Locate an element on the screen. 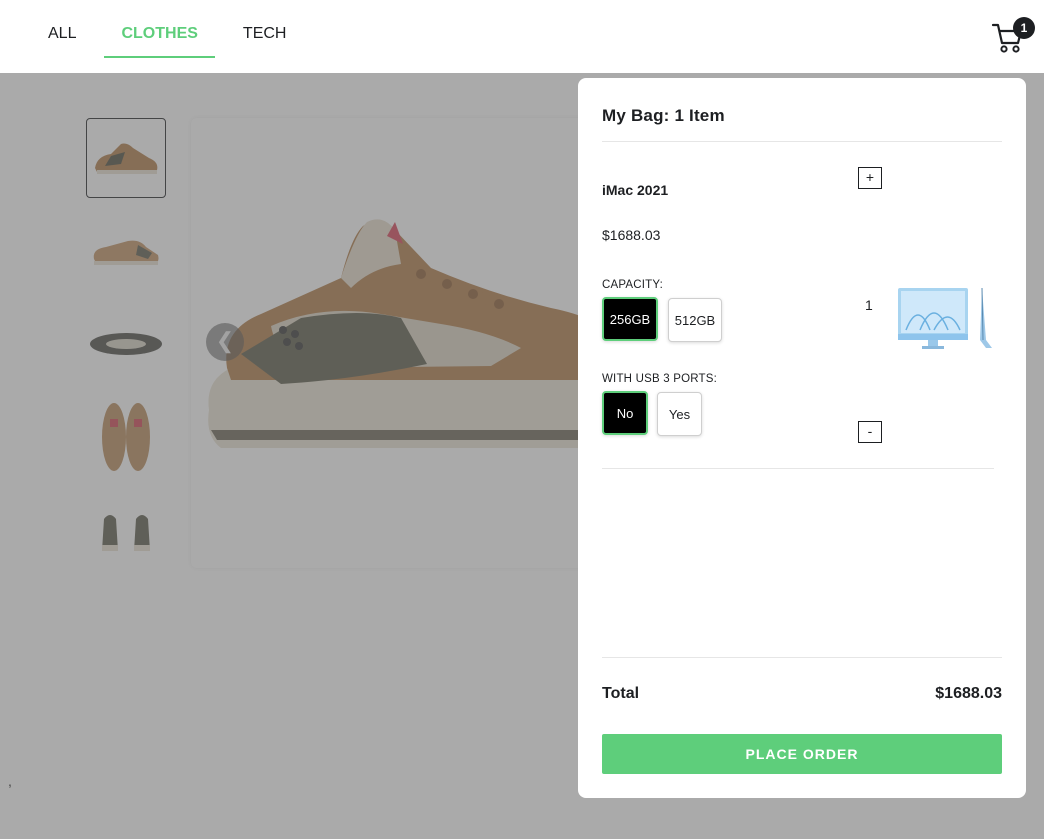  attribute-option-no: No is located at coordinates (625, 413).